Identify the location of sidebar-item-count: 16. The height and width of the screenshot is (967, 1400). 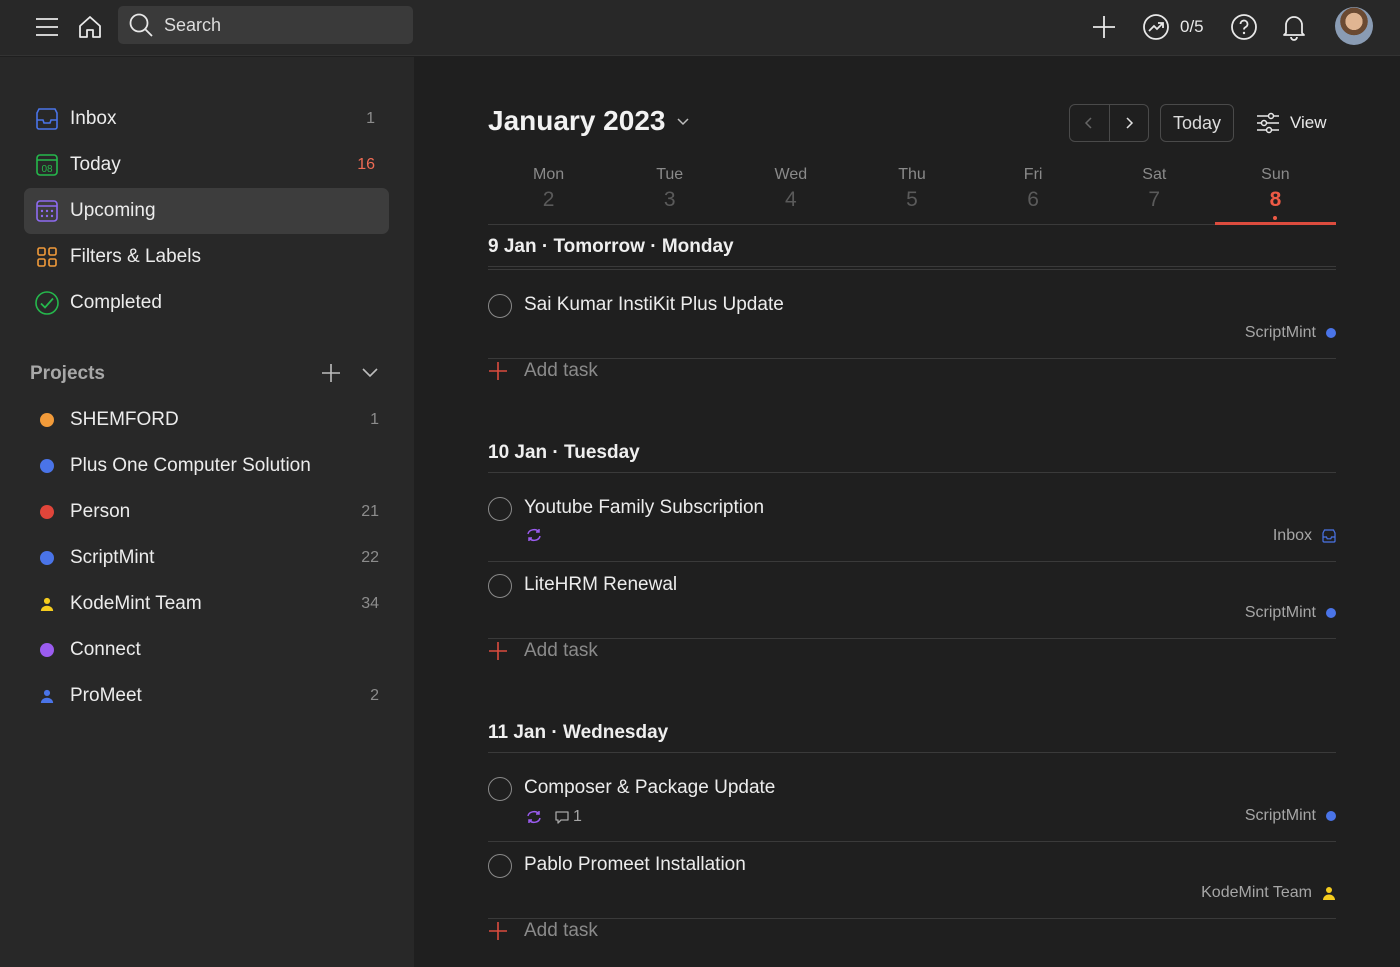
(366, 164).